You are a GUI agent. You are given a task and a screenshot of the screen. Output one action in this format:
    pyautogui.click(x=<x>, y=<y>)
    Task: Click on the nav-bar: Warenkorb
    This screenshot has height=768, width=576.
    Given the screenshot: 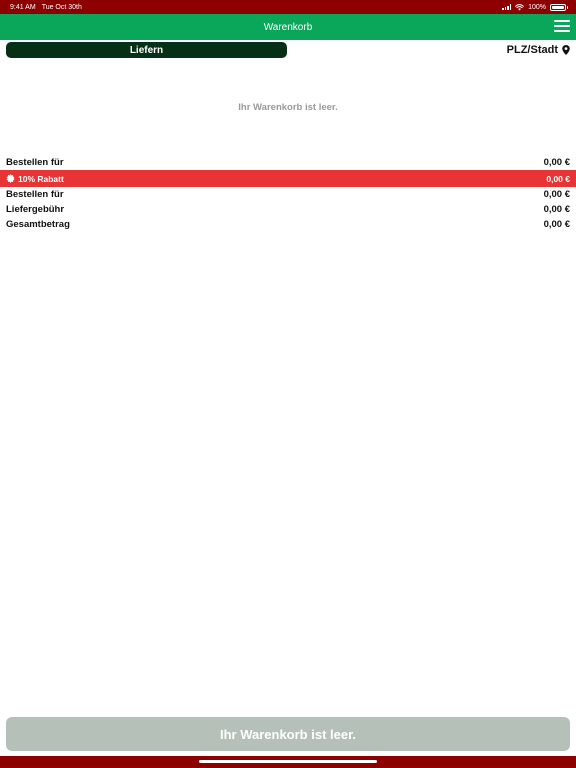 What is the action you would take?
    pyautogui.click(x=288, y=27)
    